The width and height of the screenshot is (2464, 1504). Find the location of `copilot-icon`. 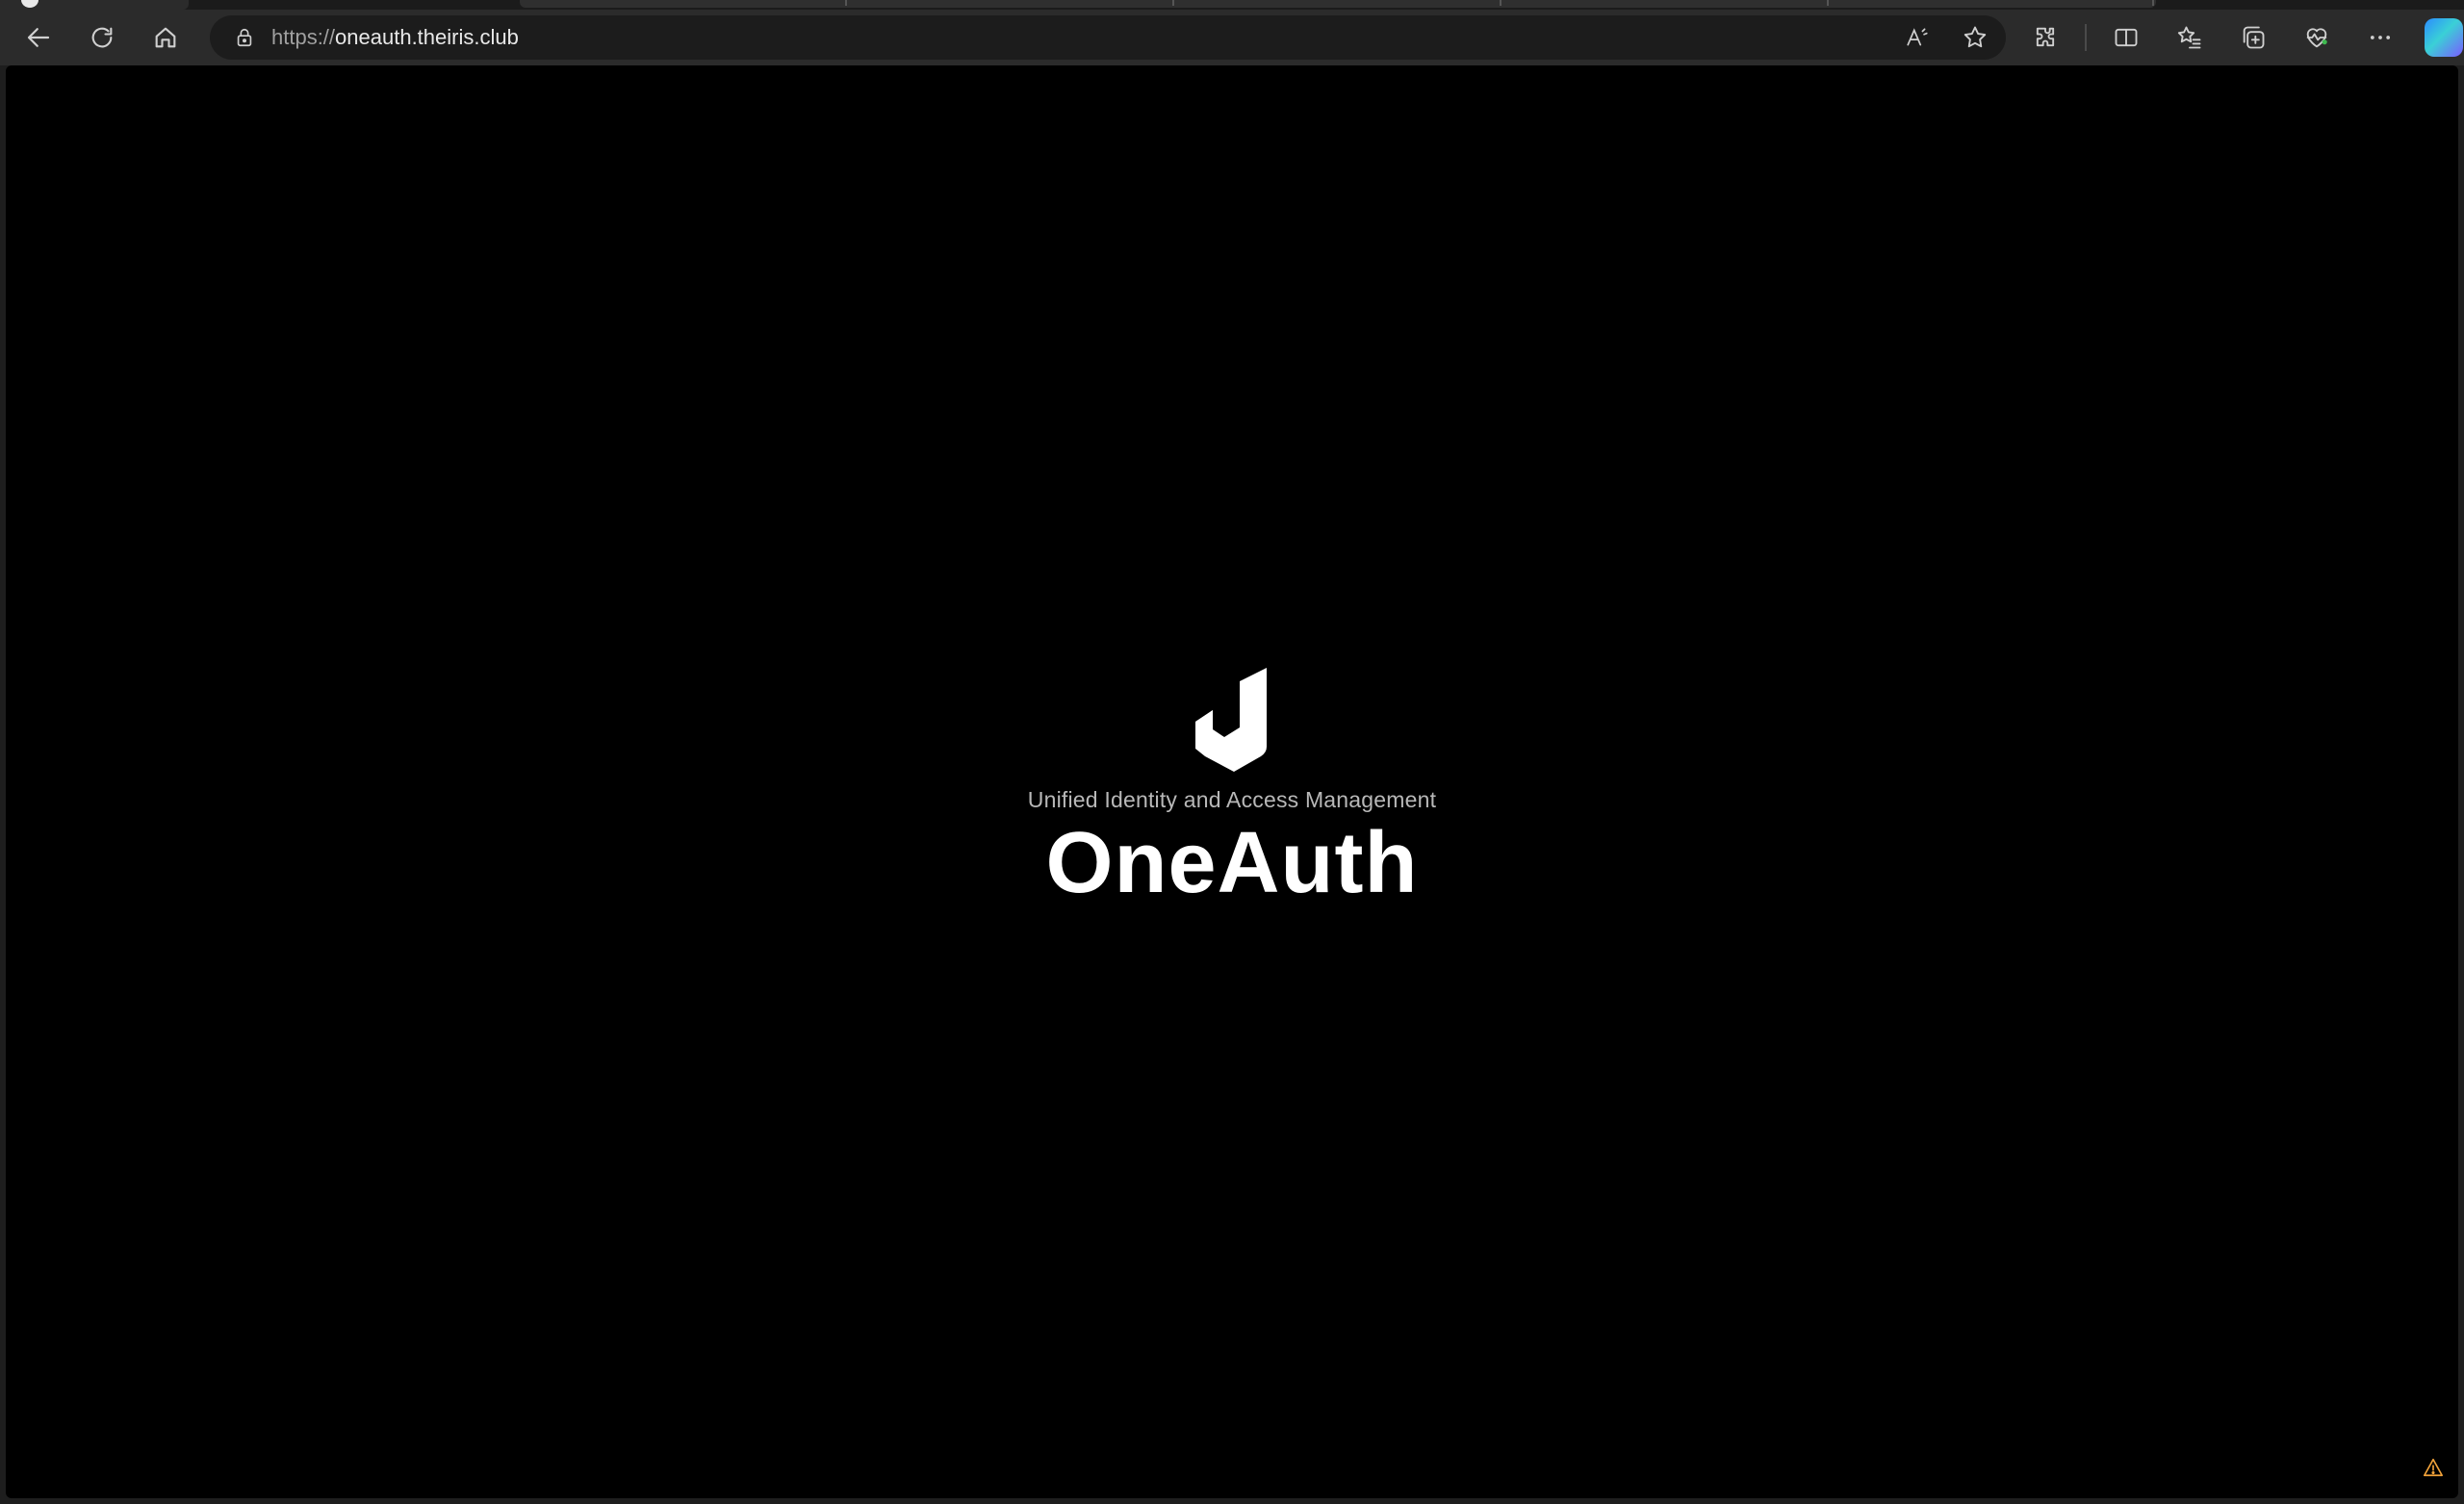

copilot-icon is located at coordinates (2444, 37).